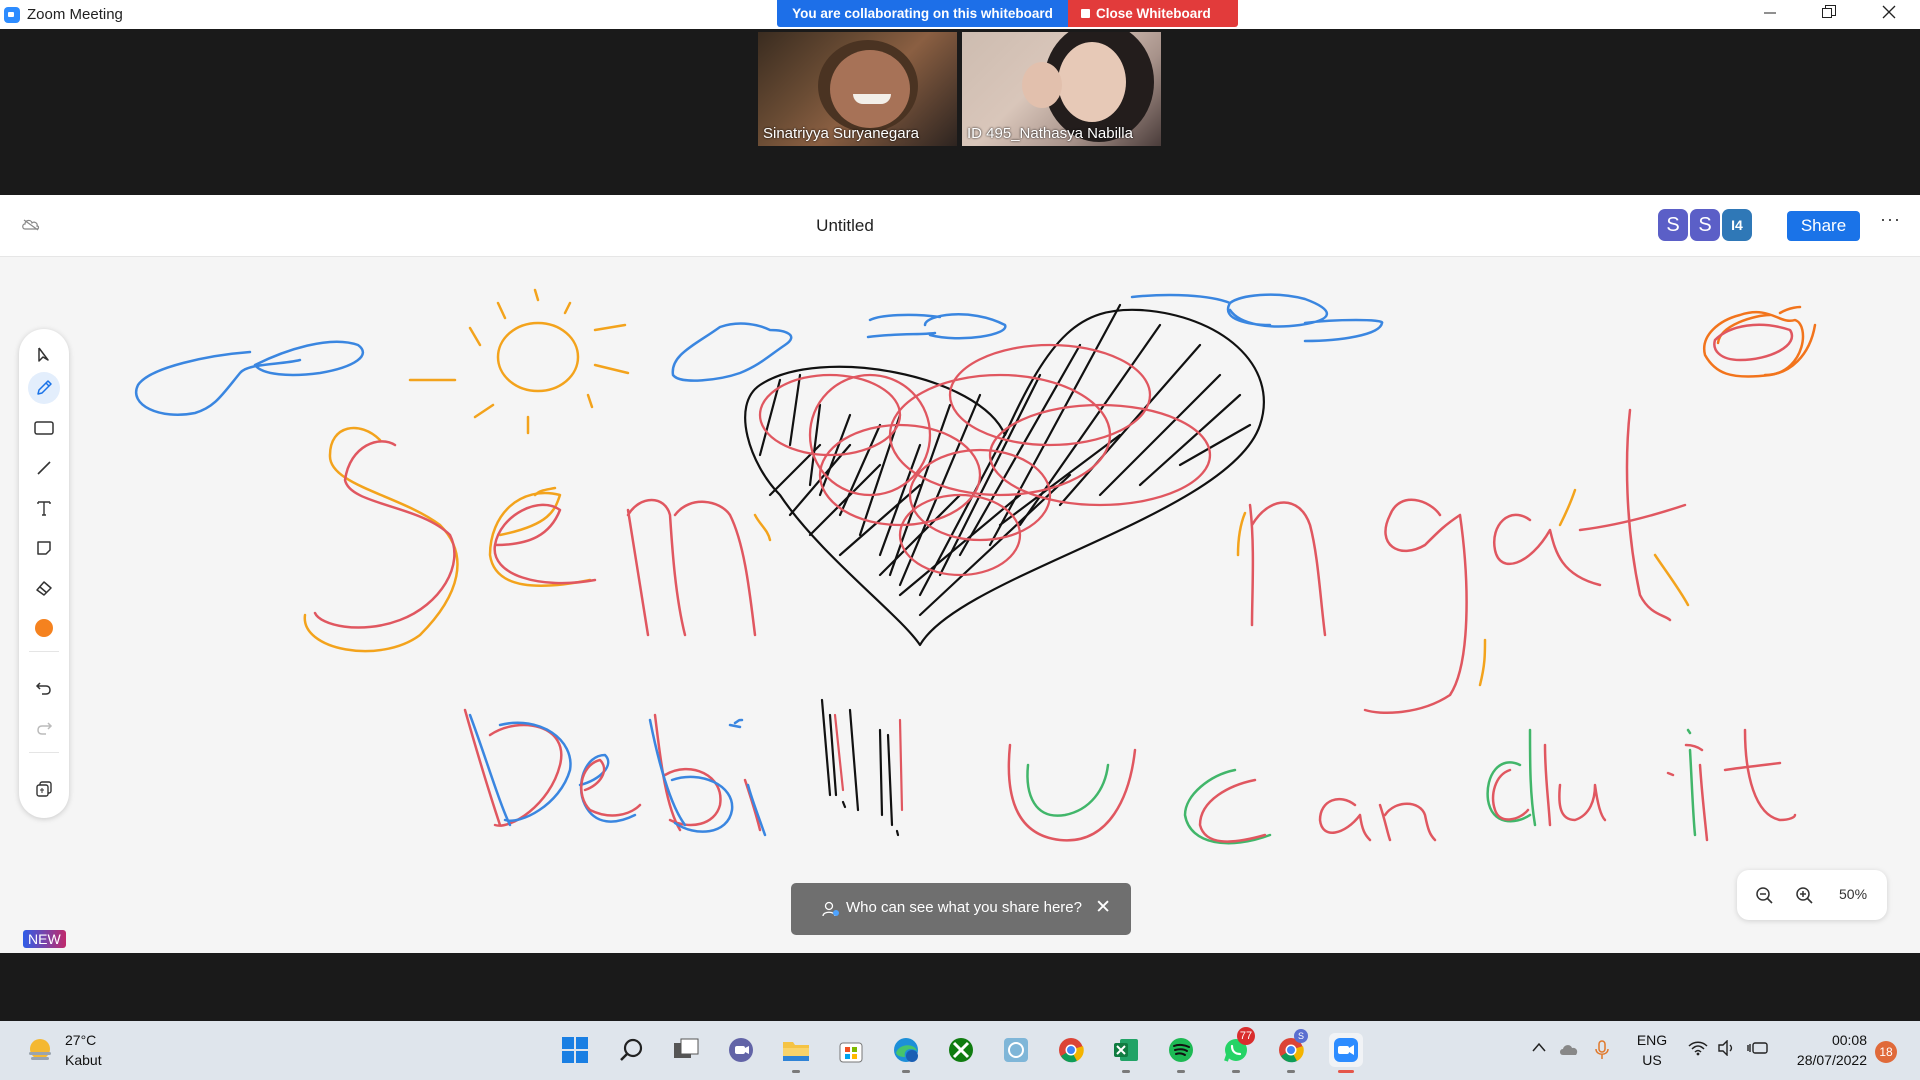 This screenshot has width=1920, height=1080. What do you see at coordinates (615, 772) in the screenshot?
I see `word-debi` at bounding box center [615, 772].